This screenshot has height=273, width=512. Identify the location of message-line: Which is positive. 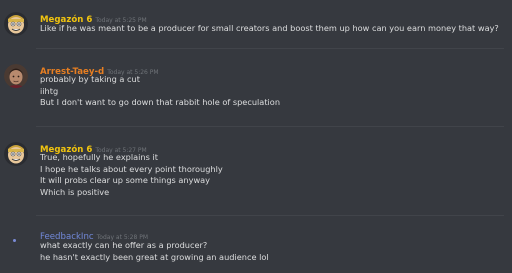
(75, 191).